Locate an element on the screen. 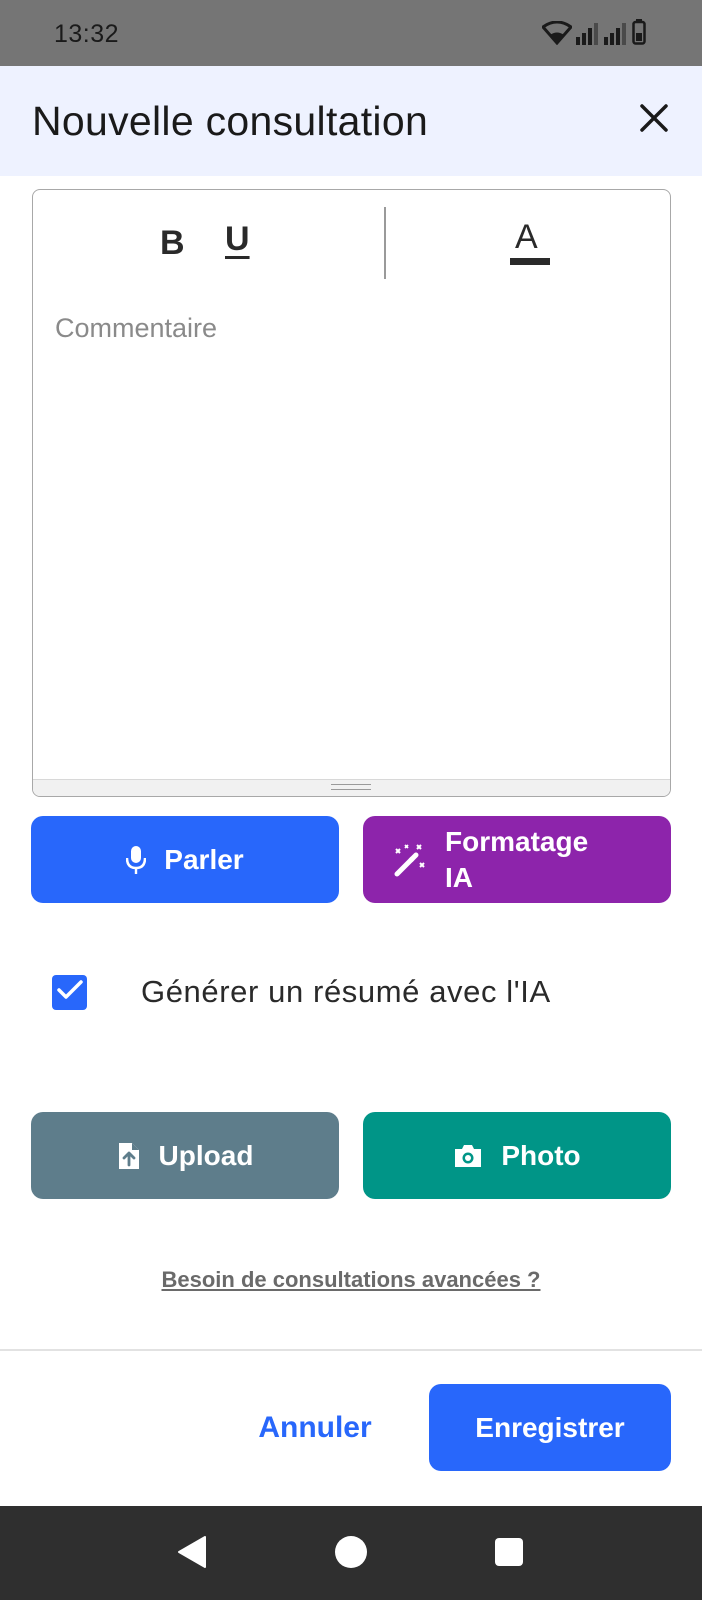 The image size is (702, 1600). check-icon is located at coordinates (69, 992).